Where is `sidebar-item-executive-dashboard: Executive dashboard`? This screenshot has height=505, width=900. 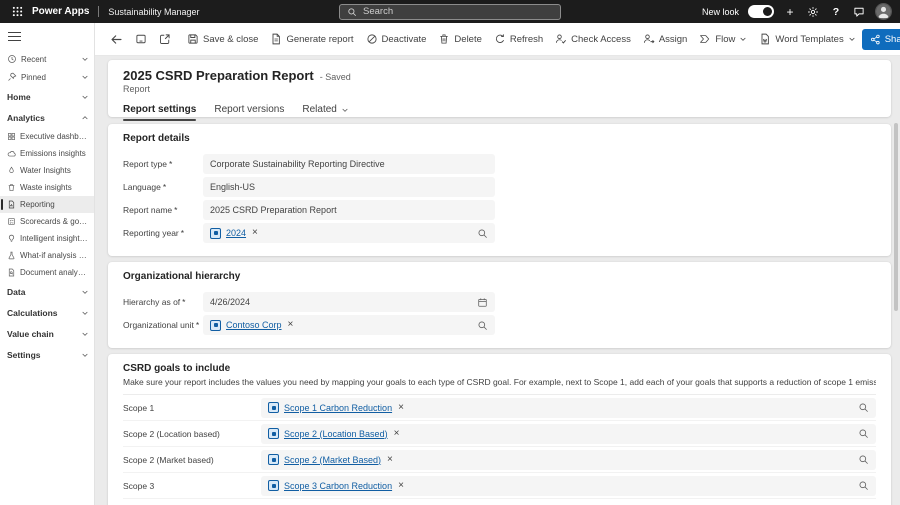
sidebar-item-executive-dashboard: Executive dashboard is located at coordinates (47, 136).